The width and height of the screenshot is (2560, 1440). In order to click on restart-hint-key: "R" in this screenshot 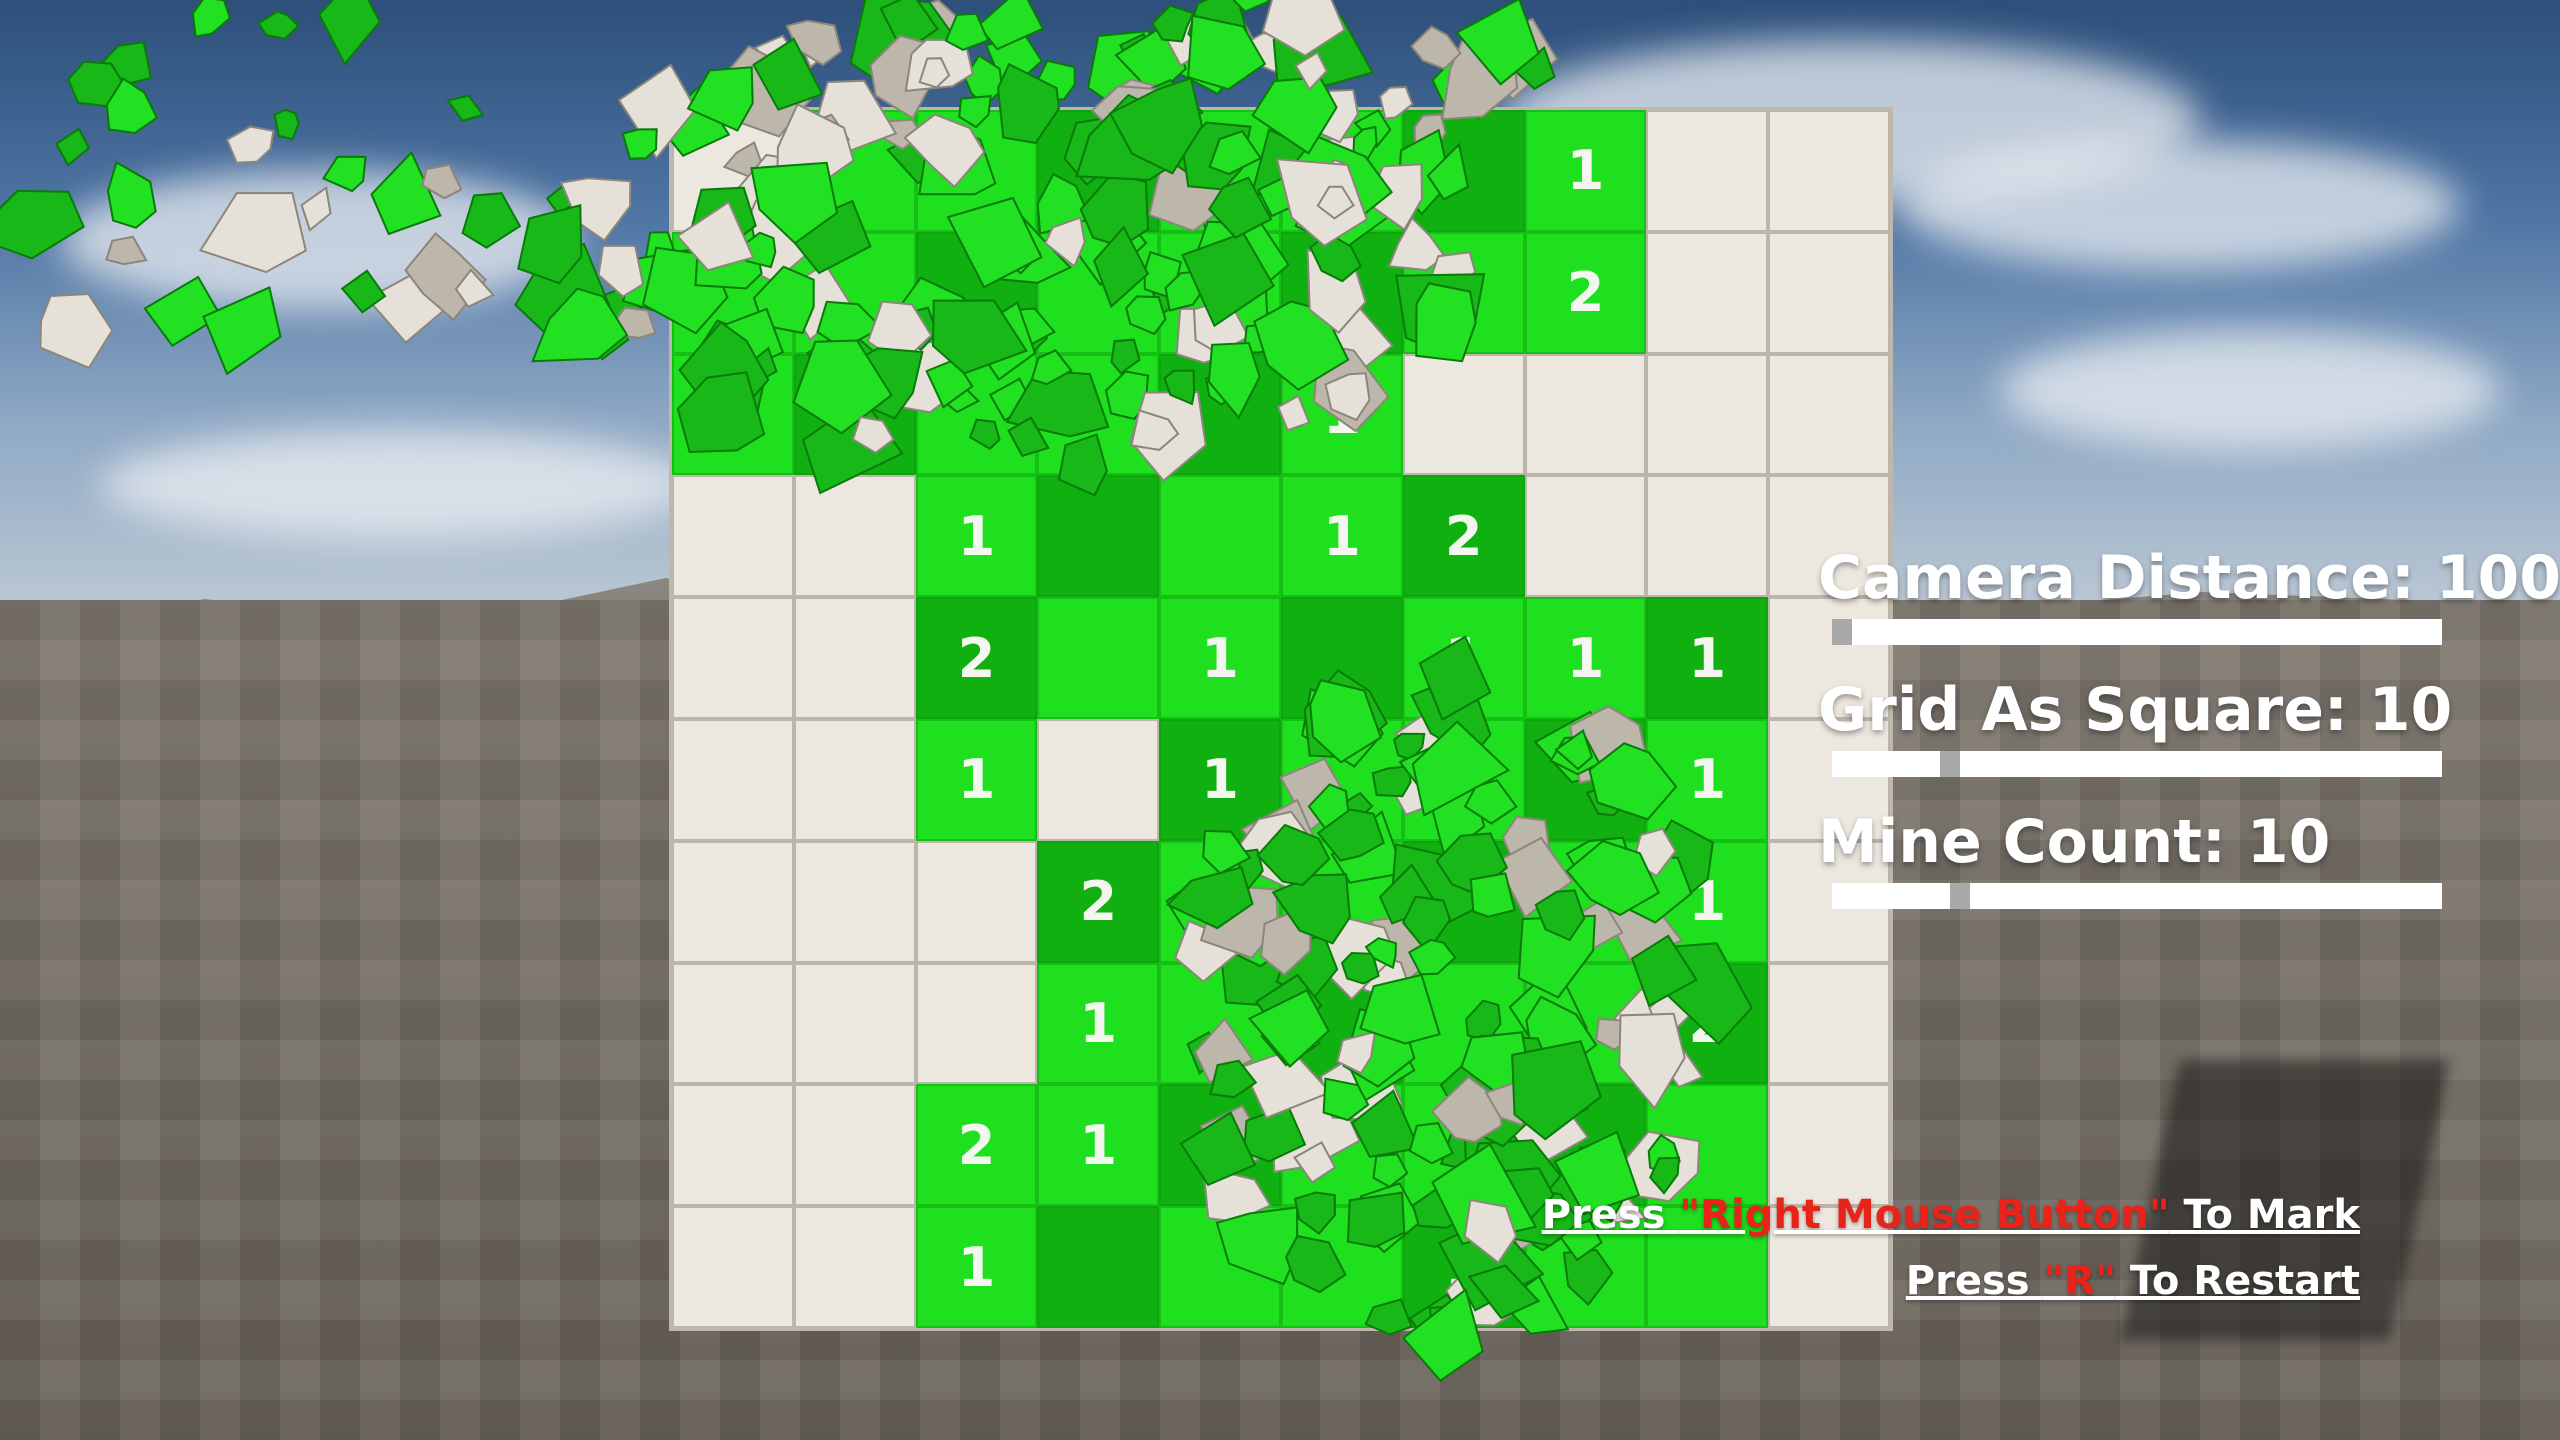, I will do `click(2079, 1281)`.